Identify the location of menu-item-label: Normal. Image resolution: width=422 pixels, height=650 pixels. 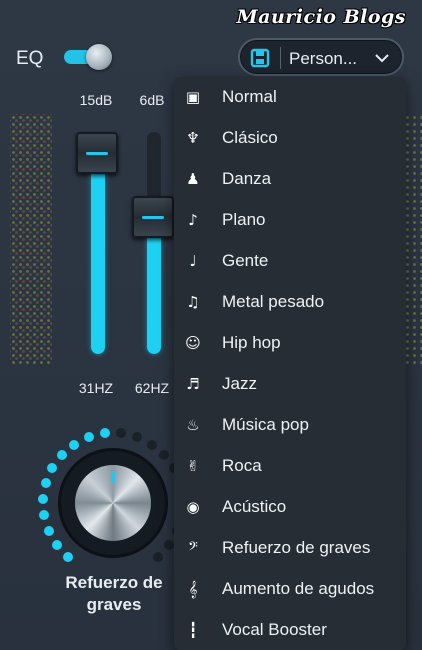
(249, 96).